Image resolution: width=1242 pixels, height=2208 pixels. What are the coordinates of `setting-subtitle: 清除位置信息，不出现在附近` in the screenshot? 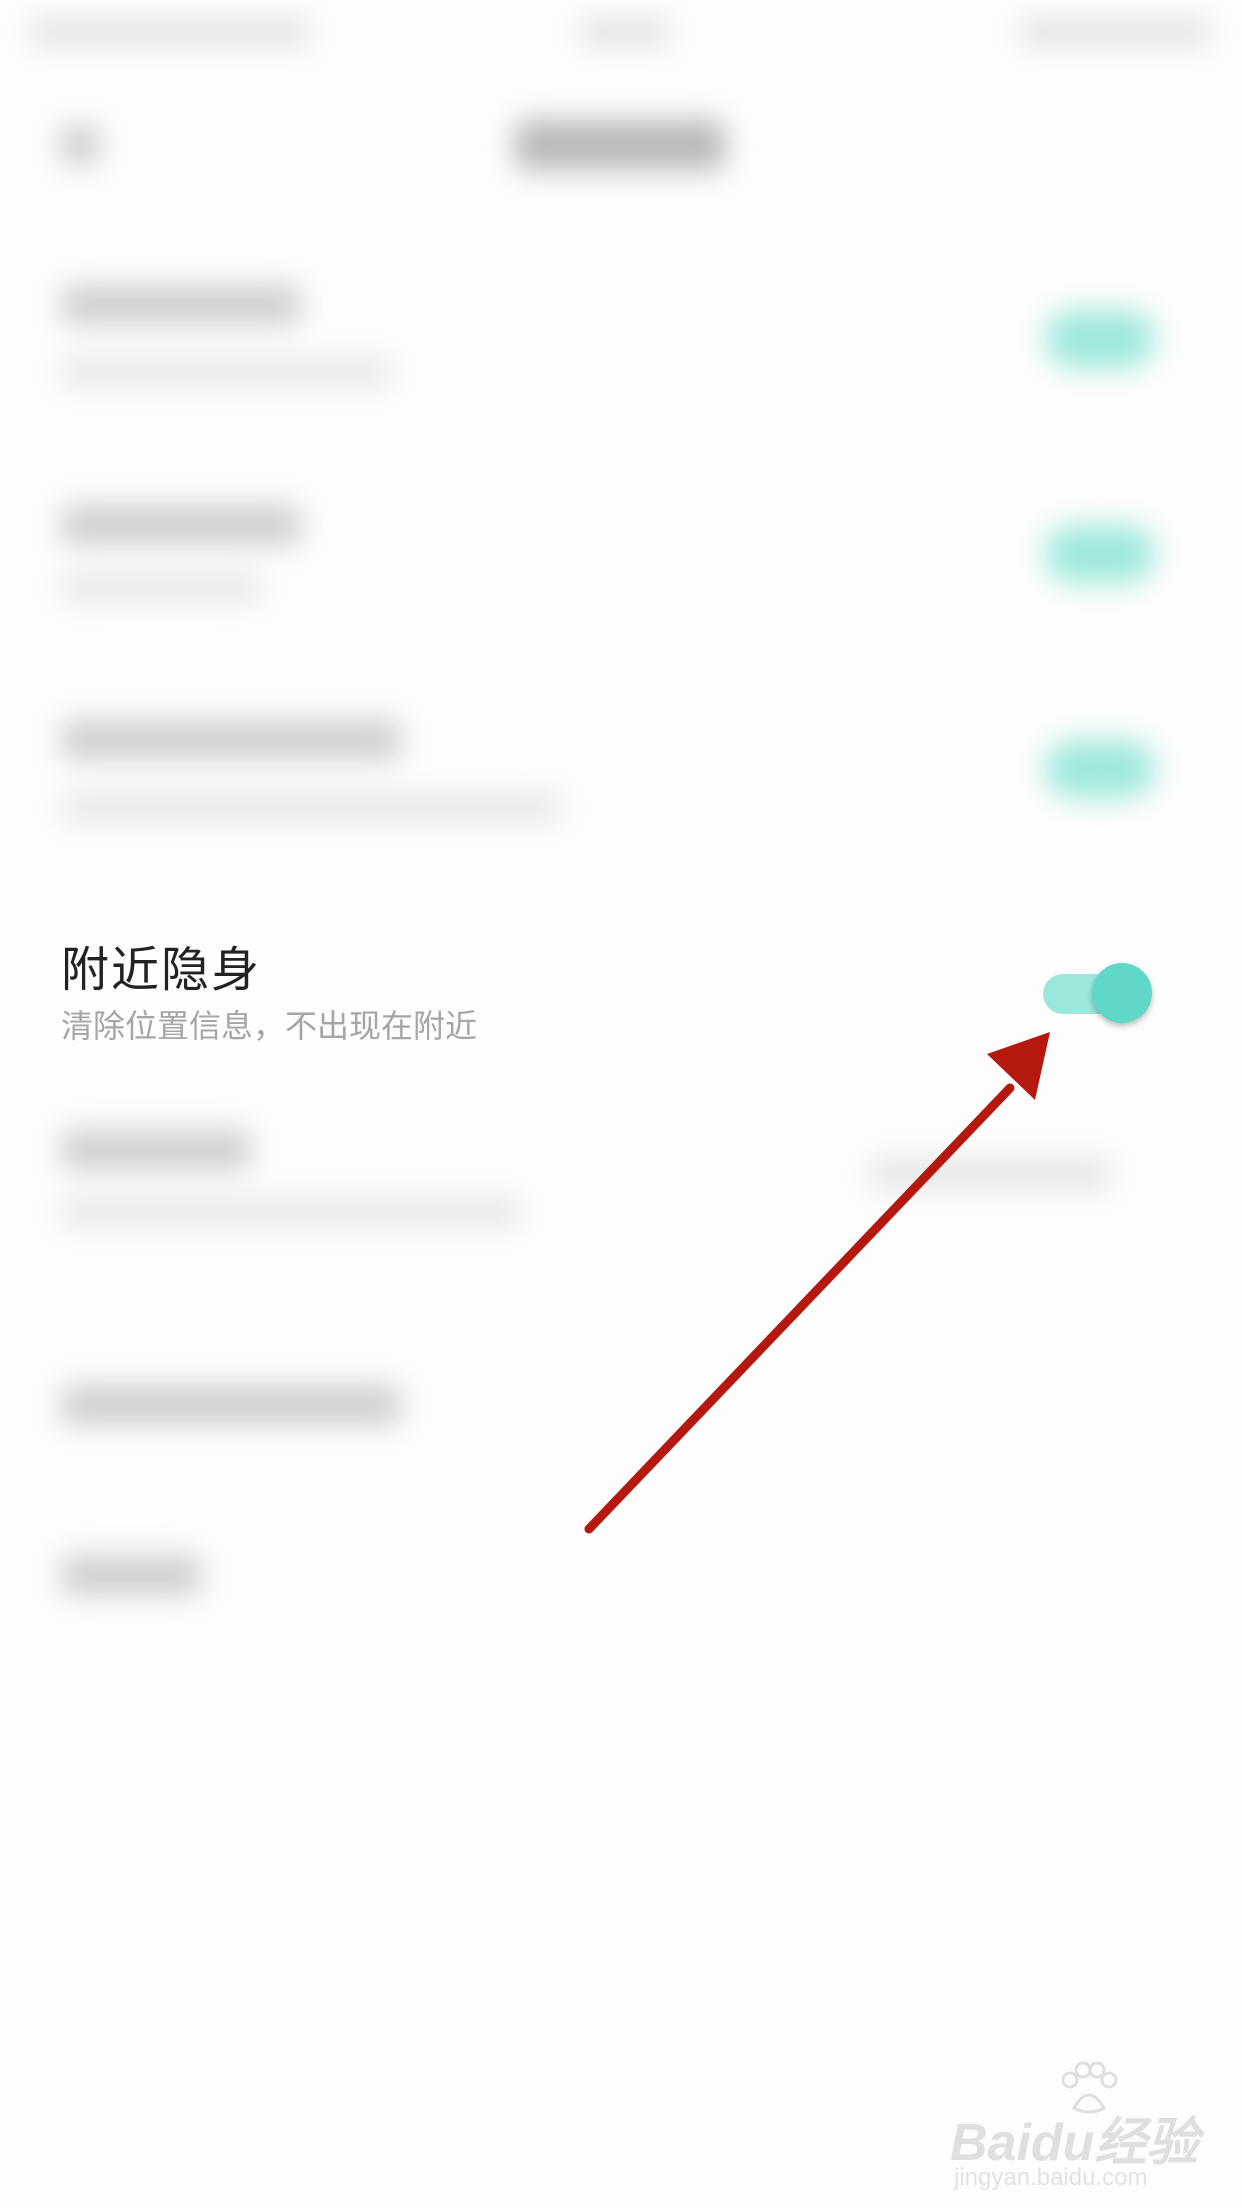 It's located at (269, 1026).